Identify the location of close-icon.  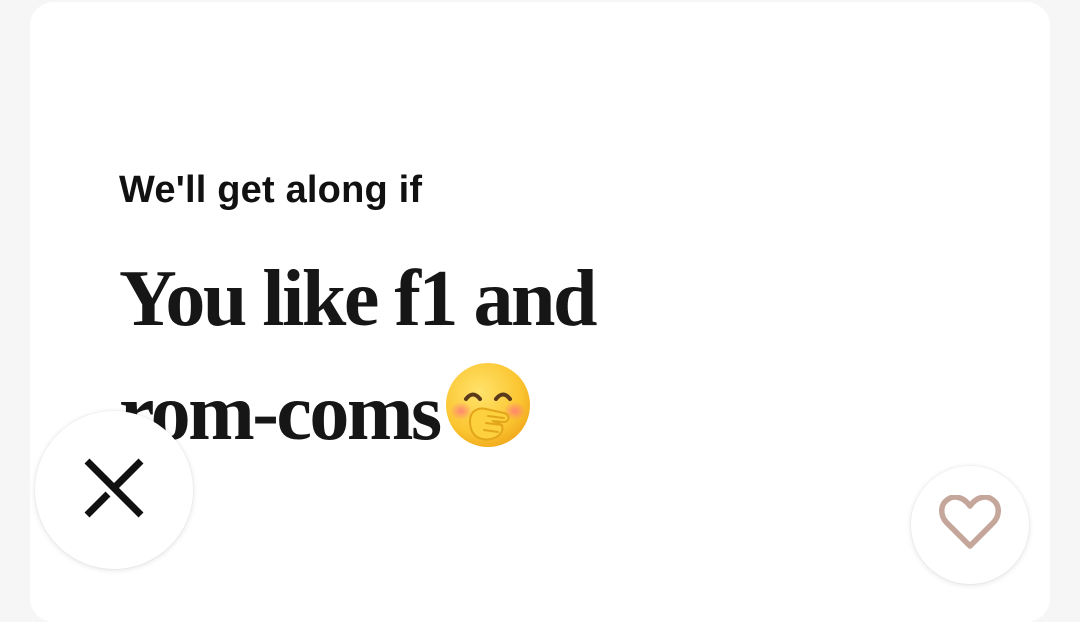
(114, 490).